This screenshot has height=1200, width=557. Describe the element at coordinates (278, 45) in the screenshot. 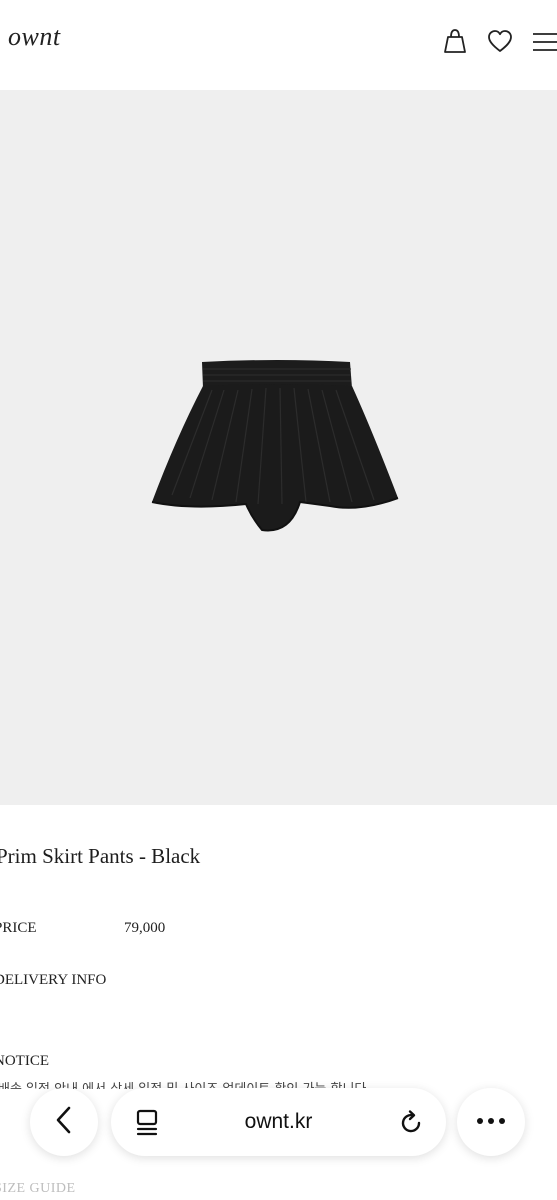

I see `site-header: ownt` at that location.